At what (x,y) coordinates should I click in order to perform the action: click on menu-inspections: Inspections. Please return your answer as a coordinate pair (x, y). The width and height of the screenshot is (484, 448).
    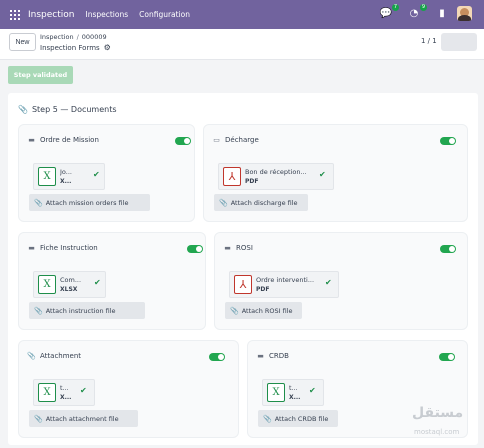
    Looking at the image, I should click on (107, 14).